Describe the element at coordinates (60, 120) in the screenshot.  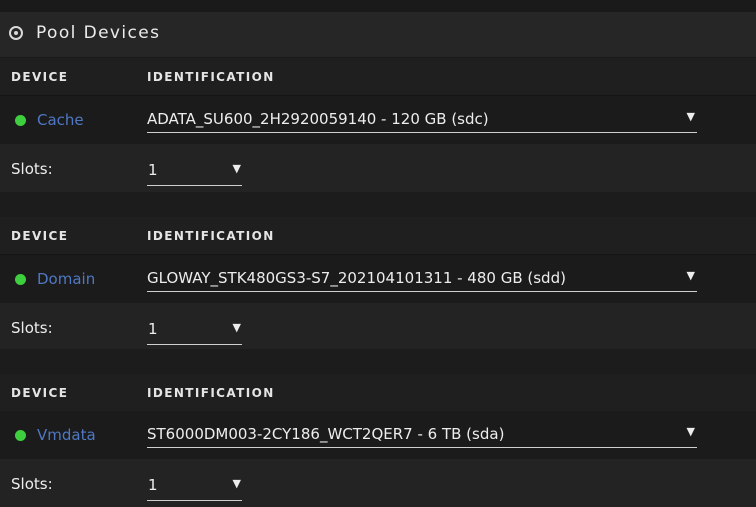
I see `device-link-cache: Cache` at that location.